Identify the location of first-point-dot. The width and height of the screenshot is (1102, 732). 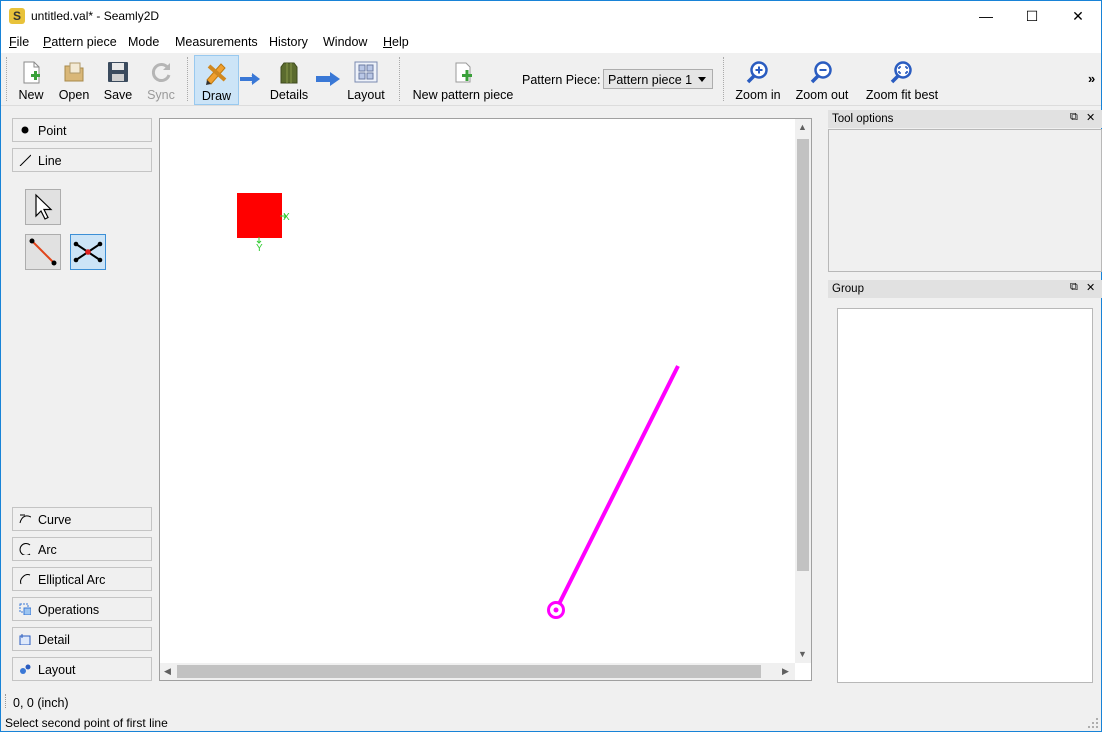
(556, 610).